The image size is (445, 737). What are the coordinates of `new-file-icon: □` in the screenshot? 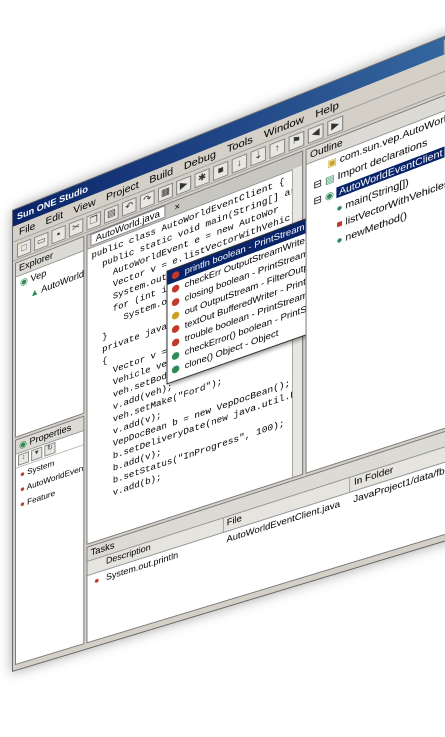 It's located at (24, 247).